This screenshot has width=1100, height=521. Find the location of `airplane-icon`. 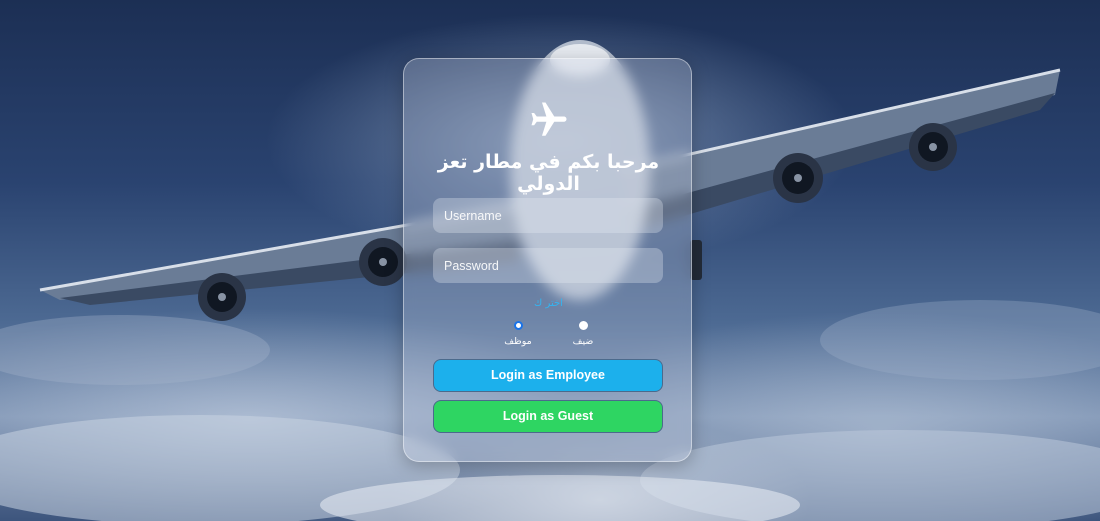

airplane-icon is located at coordinates (549, 119).